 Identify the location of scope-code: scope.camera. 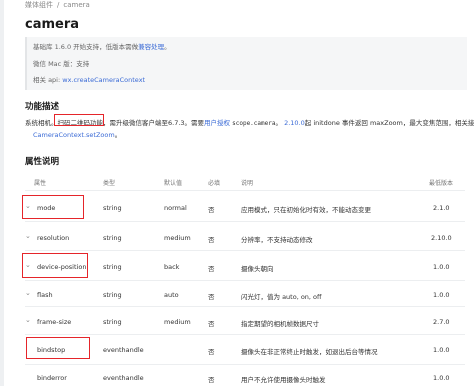
(254, 123).